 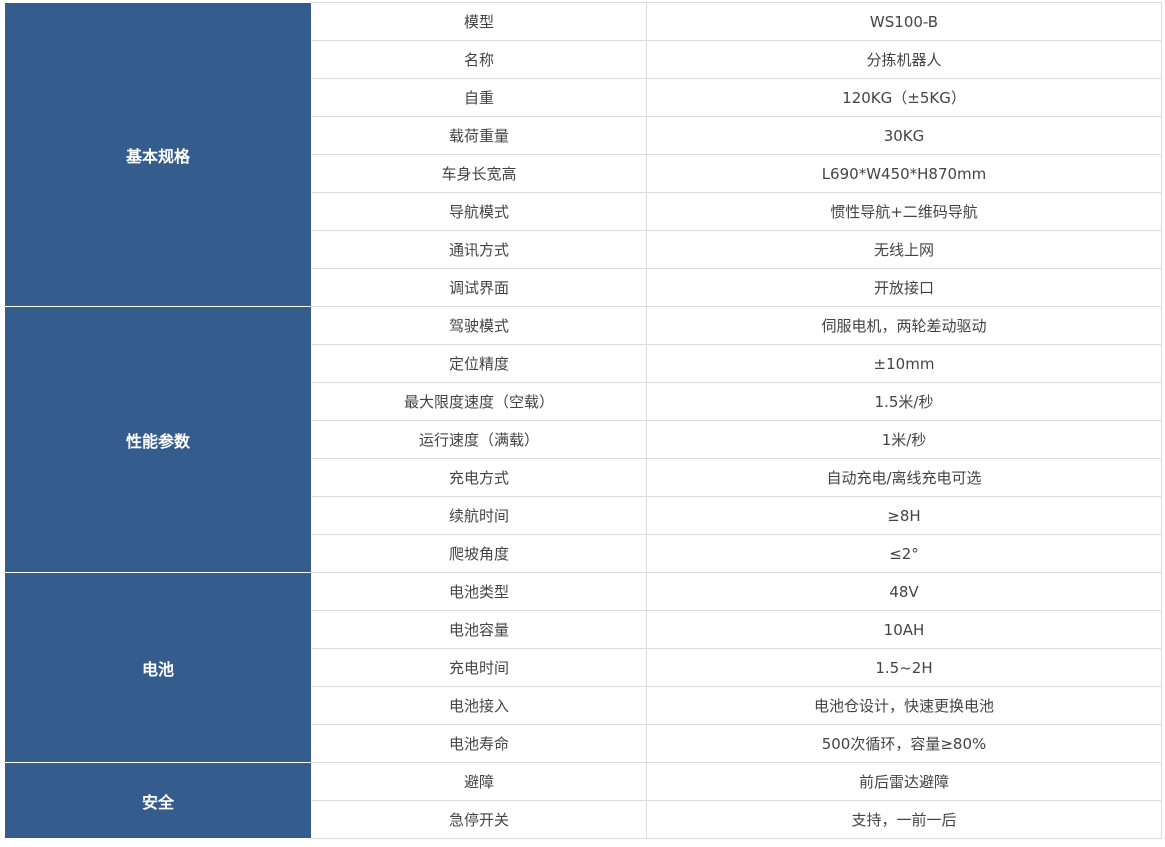 I want to click on spec-label-cell: 名称, so click(x=479, y=59).